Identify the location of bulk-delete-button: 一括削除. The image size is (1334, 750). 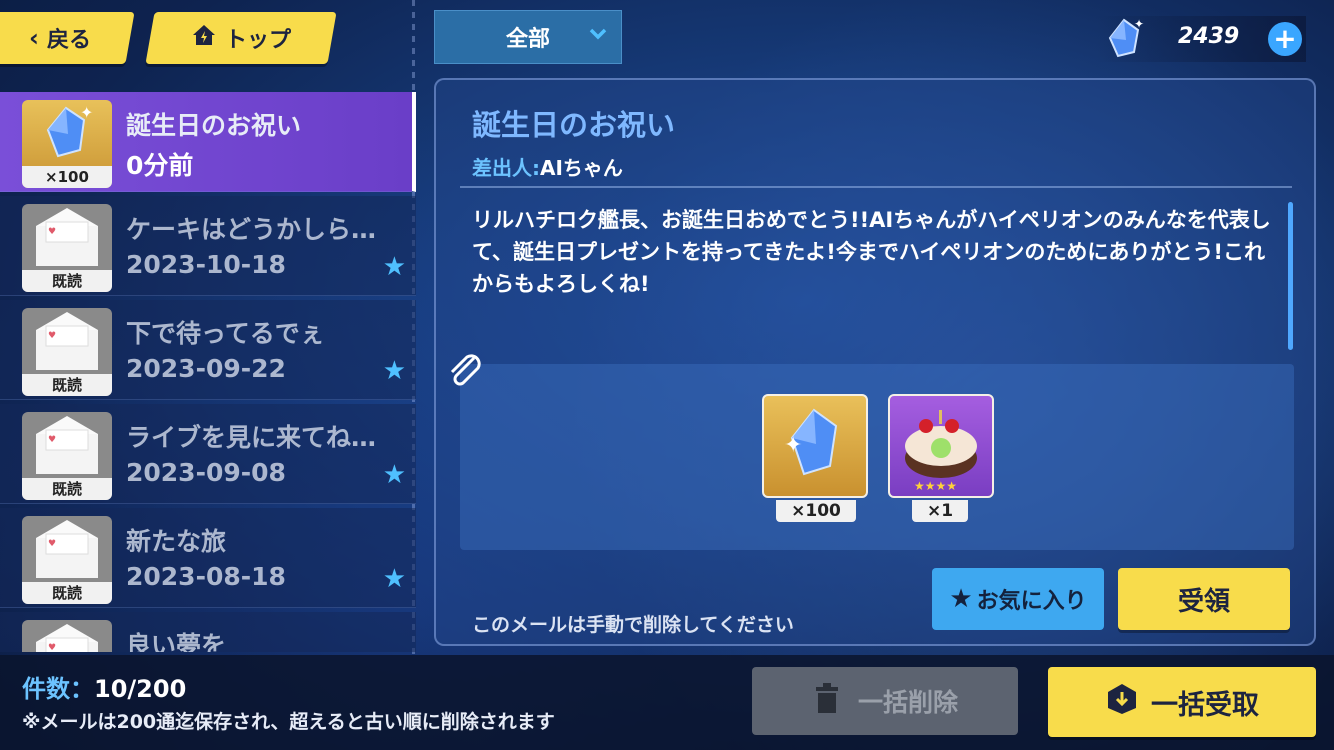
(885, 701).